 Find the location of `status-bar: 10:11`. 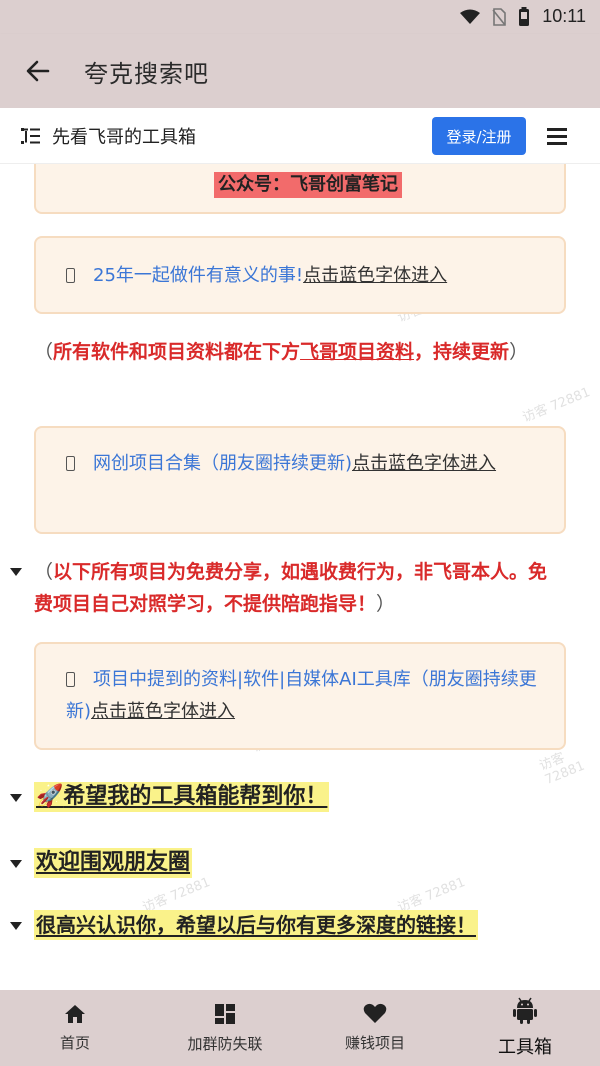

status-bar: 10:11 is located at coordinates (300, 17).